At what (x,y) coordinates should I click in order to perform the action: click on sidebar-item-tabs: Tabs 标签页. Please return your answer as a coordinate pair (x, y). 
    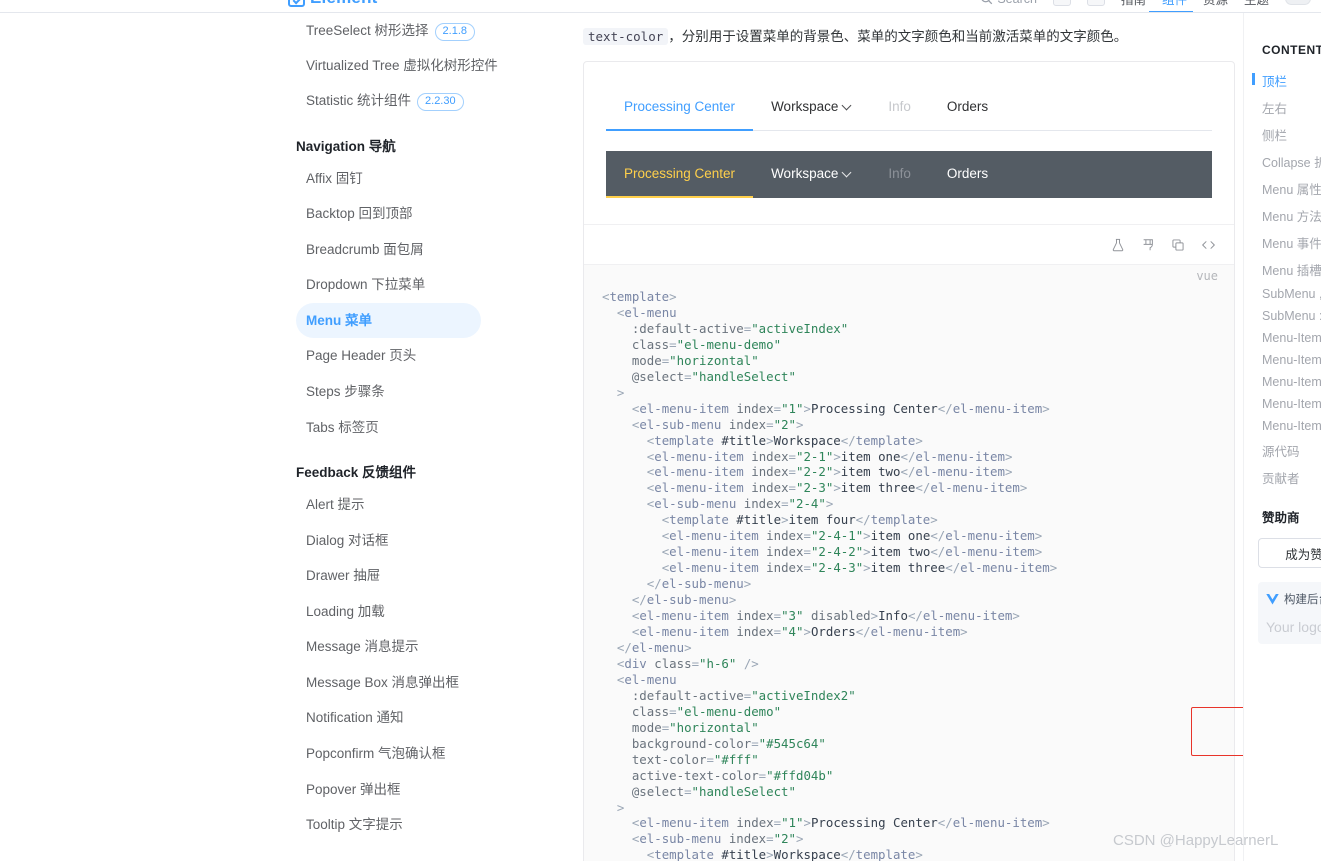
    Looking at the image, I should click on (426, 428).